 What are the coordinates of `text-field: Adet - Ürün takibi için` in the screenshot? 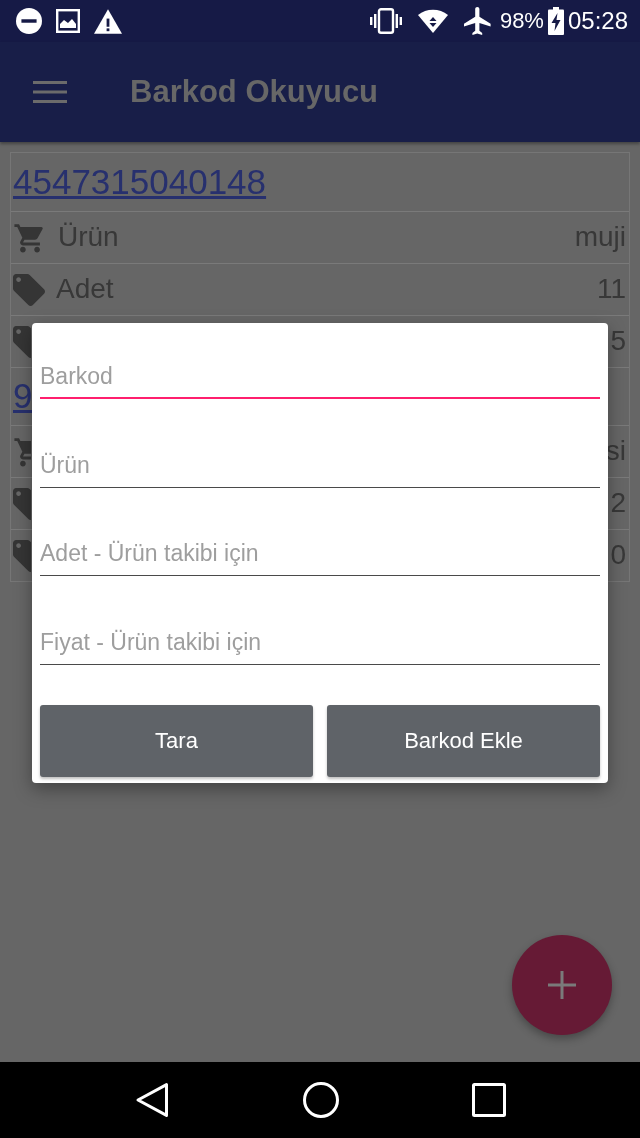 It's located at (320, 554).